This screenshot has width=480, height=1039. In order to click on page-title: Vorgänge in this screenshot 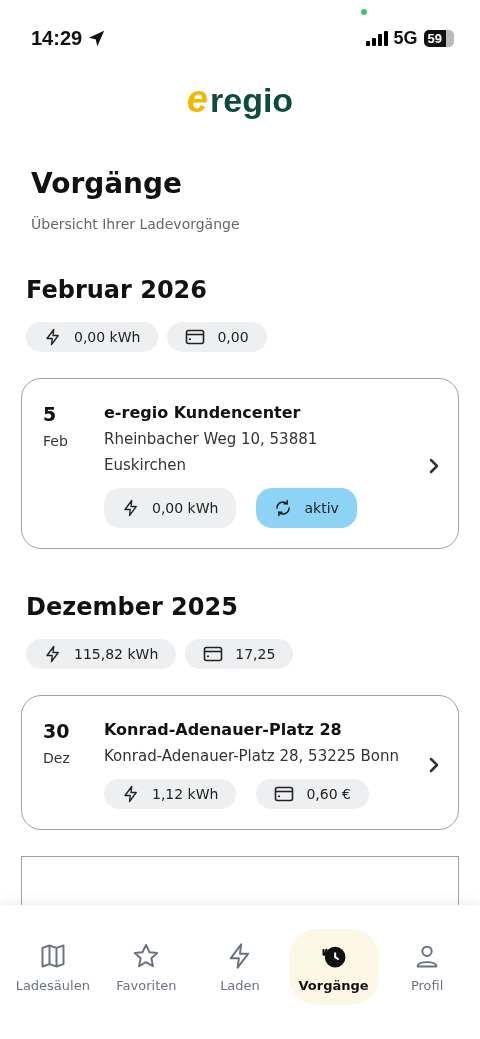, I will do `click(107, 183)`.